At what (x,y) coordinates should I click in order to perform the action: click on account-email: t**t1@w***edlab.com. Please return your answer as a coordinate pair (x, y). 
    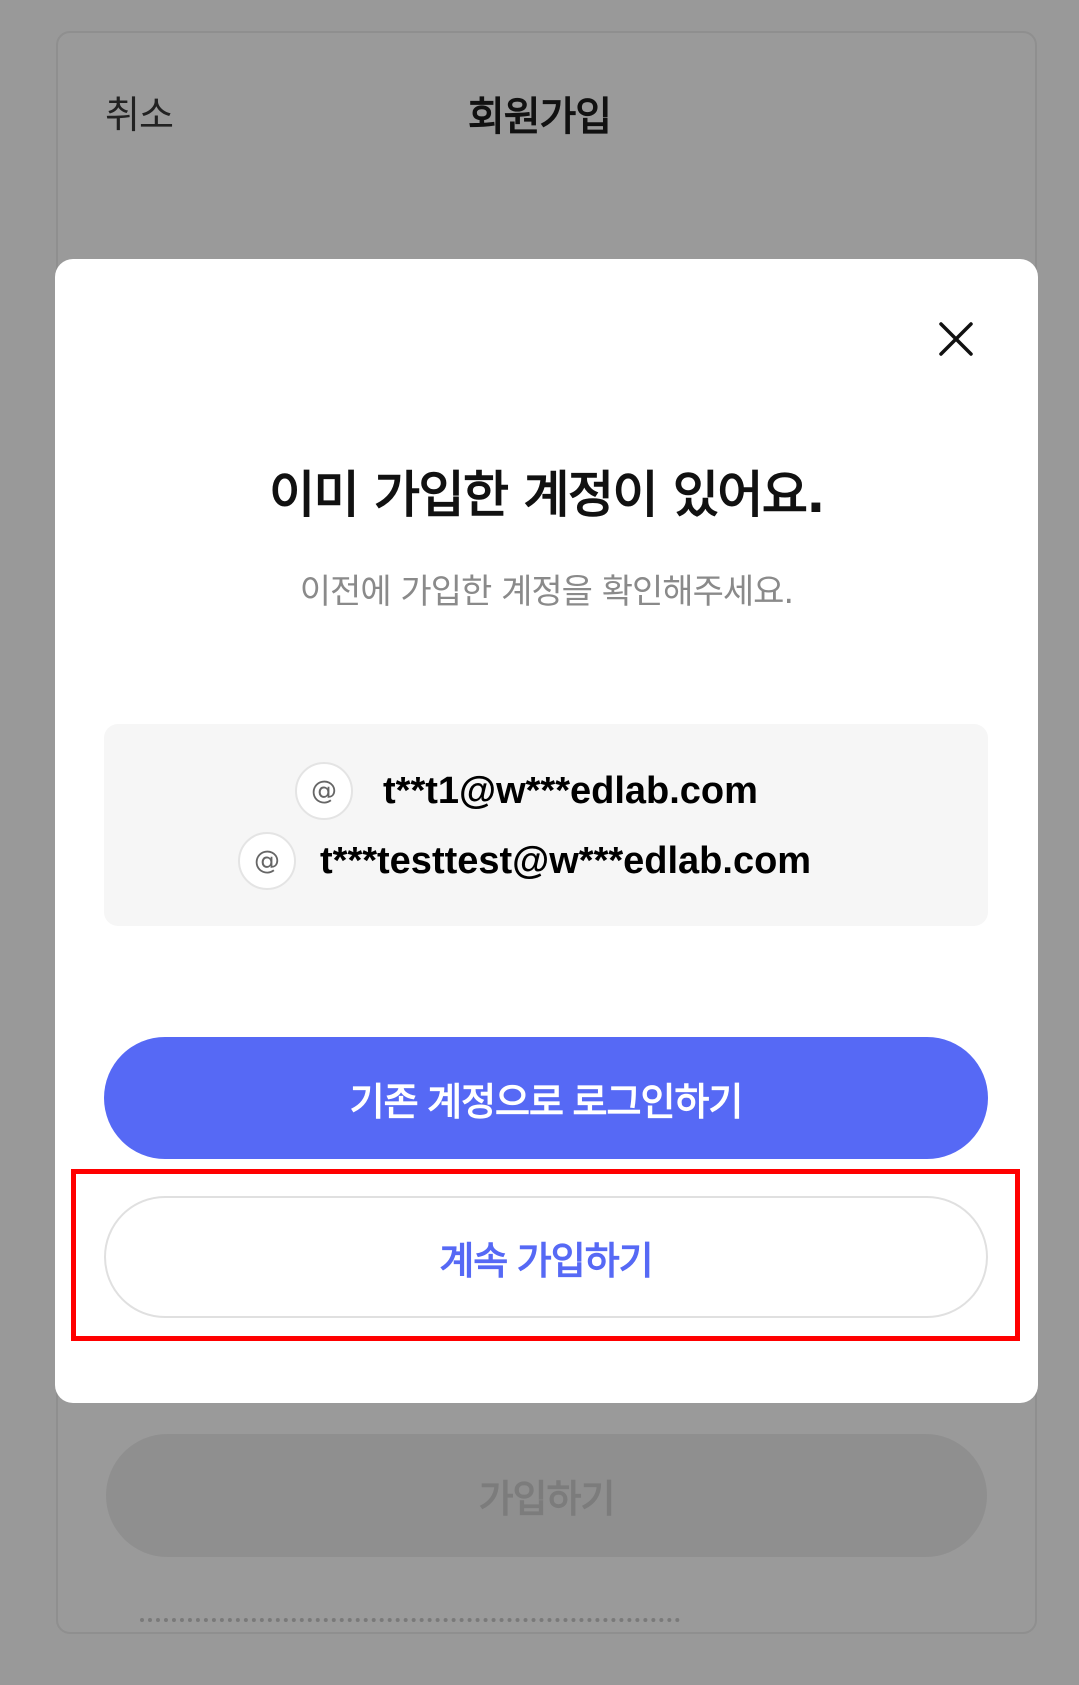
    Looking at the image, I should click on (570, 790).